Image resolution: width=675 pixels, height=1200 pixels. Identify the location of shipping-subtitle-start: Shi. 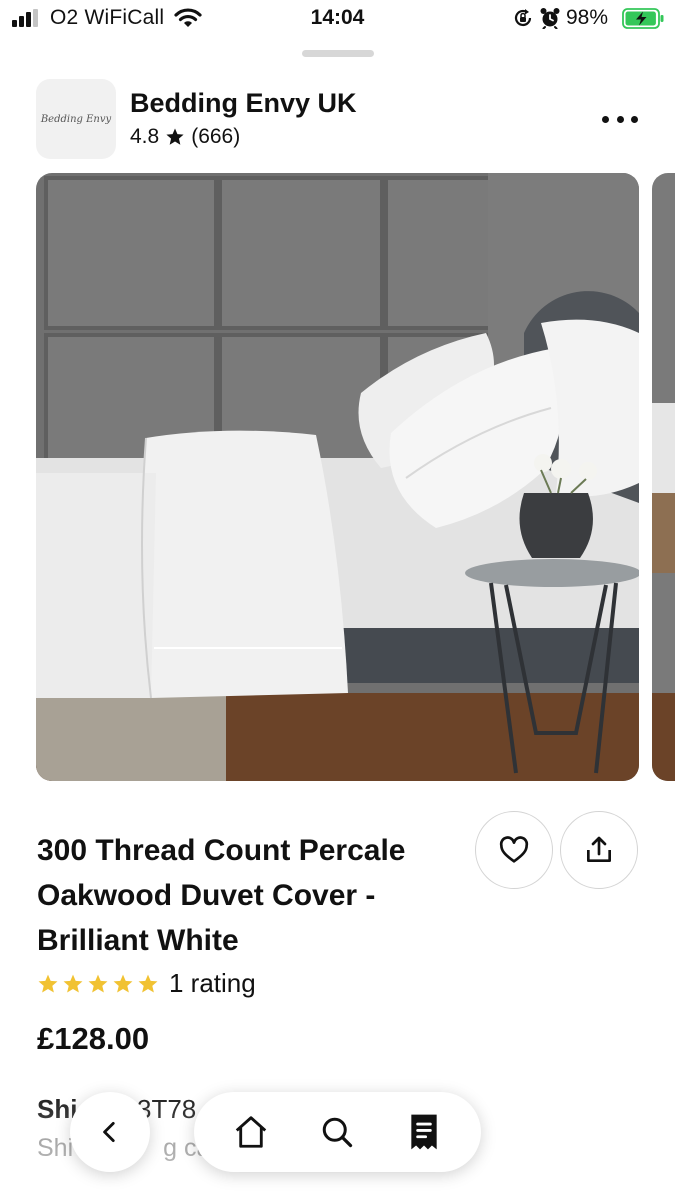
(55, 1148).